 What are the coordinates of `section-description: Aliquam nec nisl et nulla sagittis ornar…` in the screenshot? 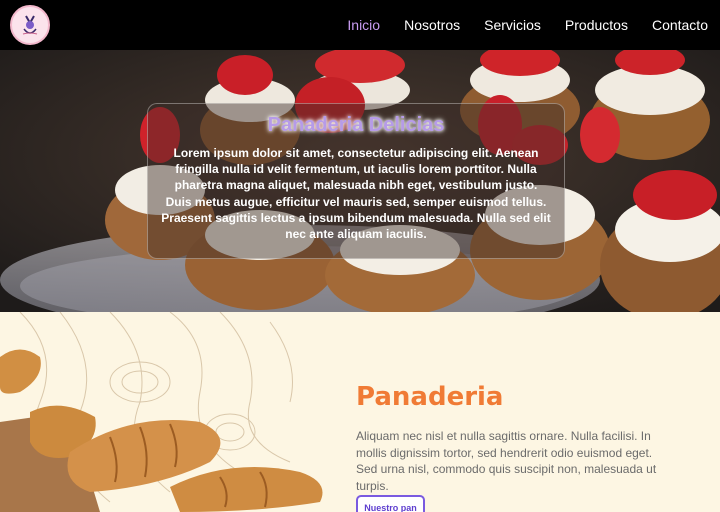 It's located at (506, 461).